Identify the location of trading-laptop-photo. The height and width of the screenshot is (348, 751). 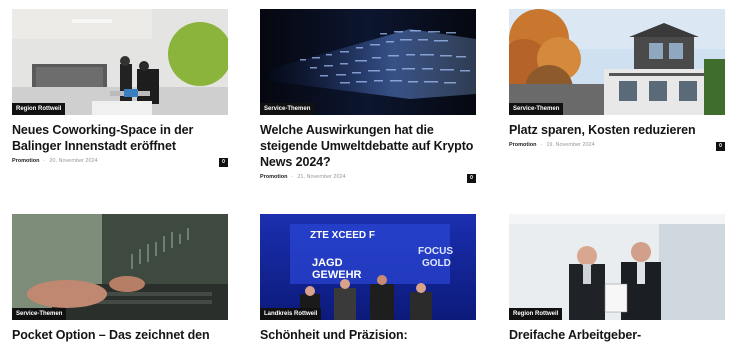
(120, 267).